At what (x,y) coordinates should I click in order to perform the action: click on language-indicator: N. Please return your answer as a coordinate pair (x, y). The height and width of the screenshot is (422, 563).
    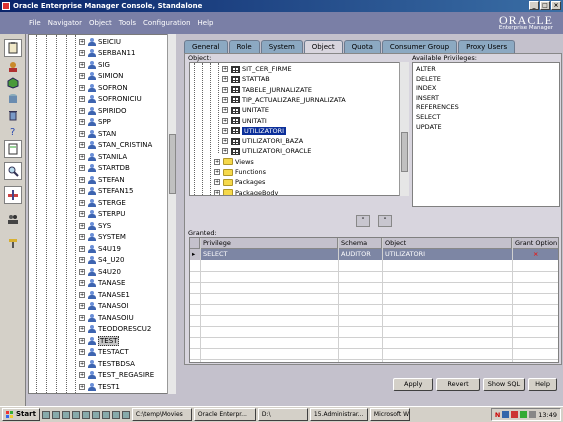
    Looking at the image, I should click on (497, 415).